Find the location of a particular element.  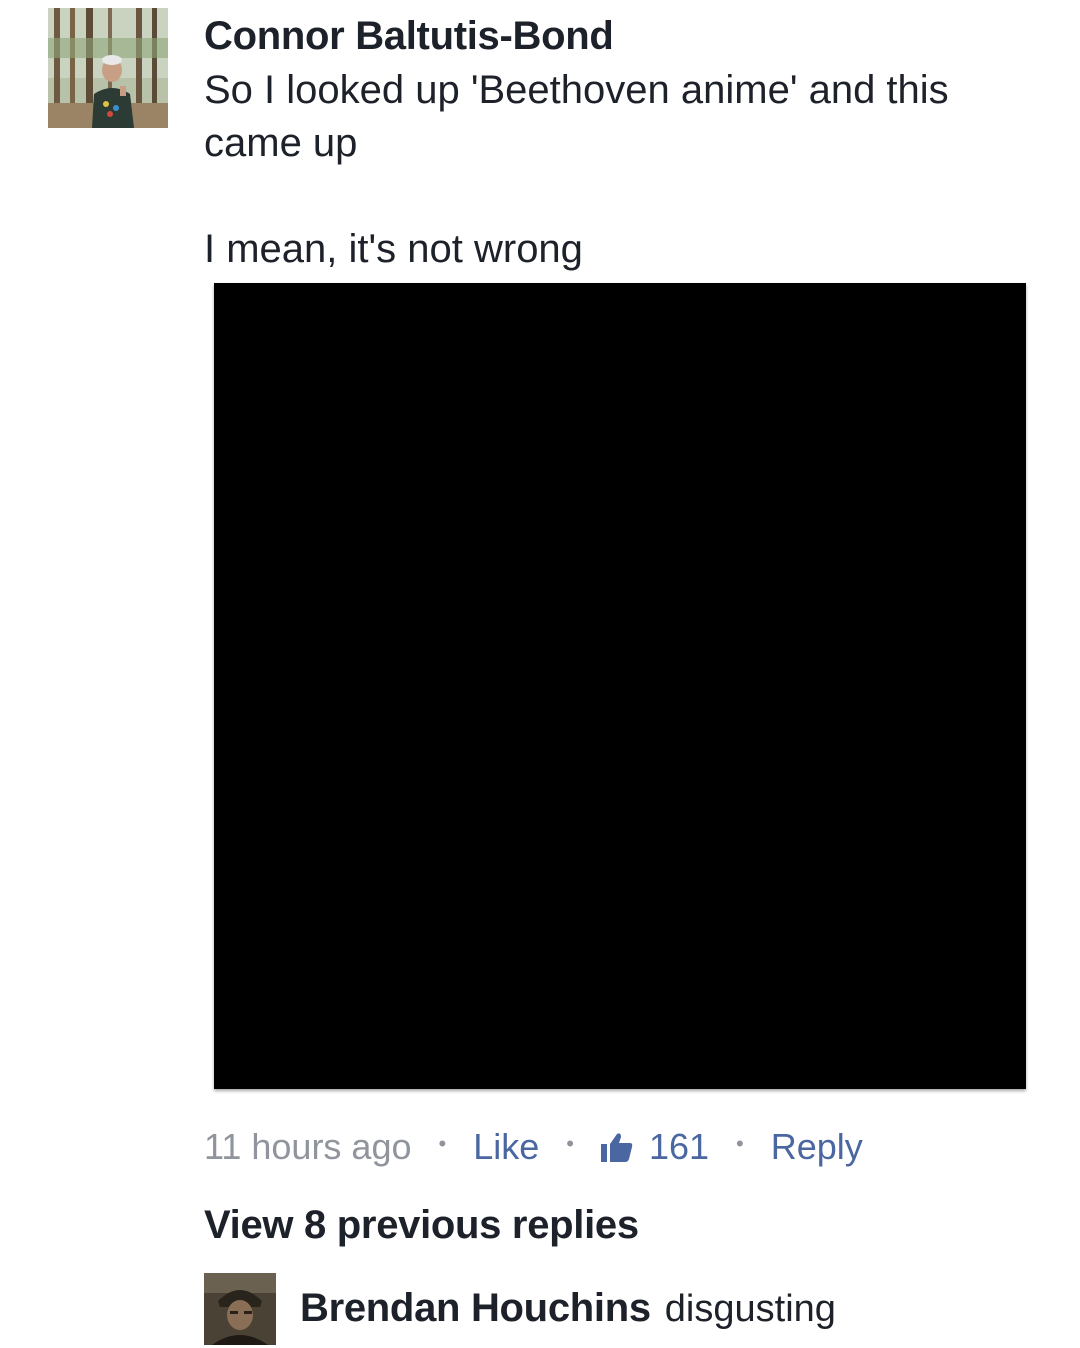

reply-author-avatar is located at coordinates (240, 1309).